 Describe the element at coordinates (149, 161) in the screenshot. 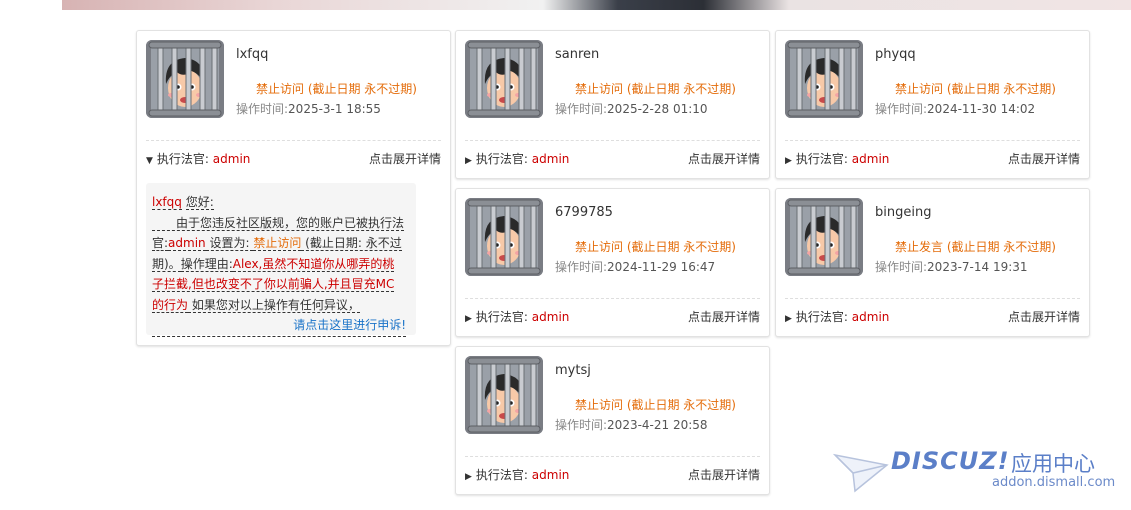

I see `collapse-arrow-icon: ▼` at that location.